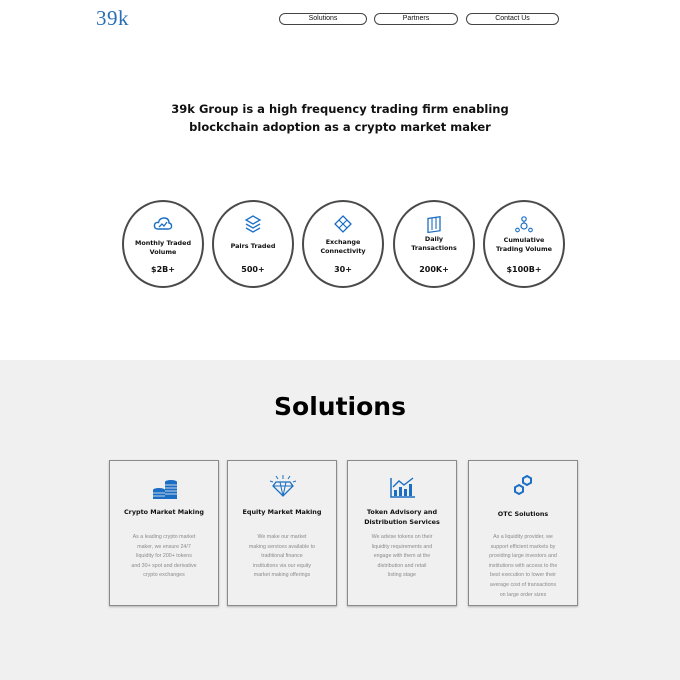 This screenshot has width=680, height=680. What do you see at coordinates (524, 224) in the screenshot?
I see `people-network-icon` at bounding box center [524, 224].